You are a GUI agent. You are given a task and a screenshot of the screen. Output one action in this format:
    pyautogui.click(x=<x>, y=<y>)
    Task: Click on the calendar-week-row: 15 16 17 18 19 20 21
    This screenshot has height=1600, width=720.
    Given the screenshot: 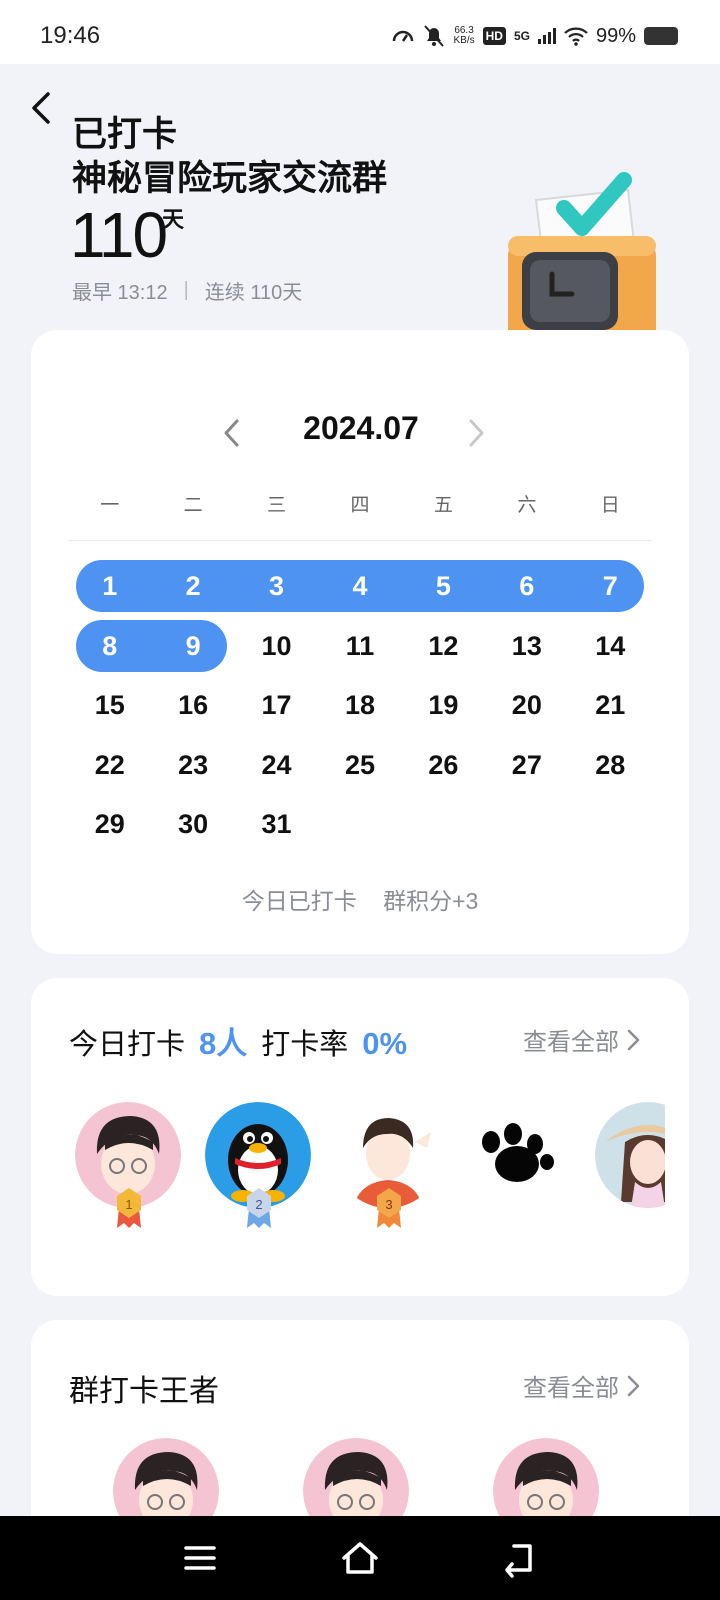 What is the action you would take?
    pyautogui.click(x=360, y=709)
    